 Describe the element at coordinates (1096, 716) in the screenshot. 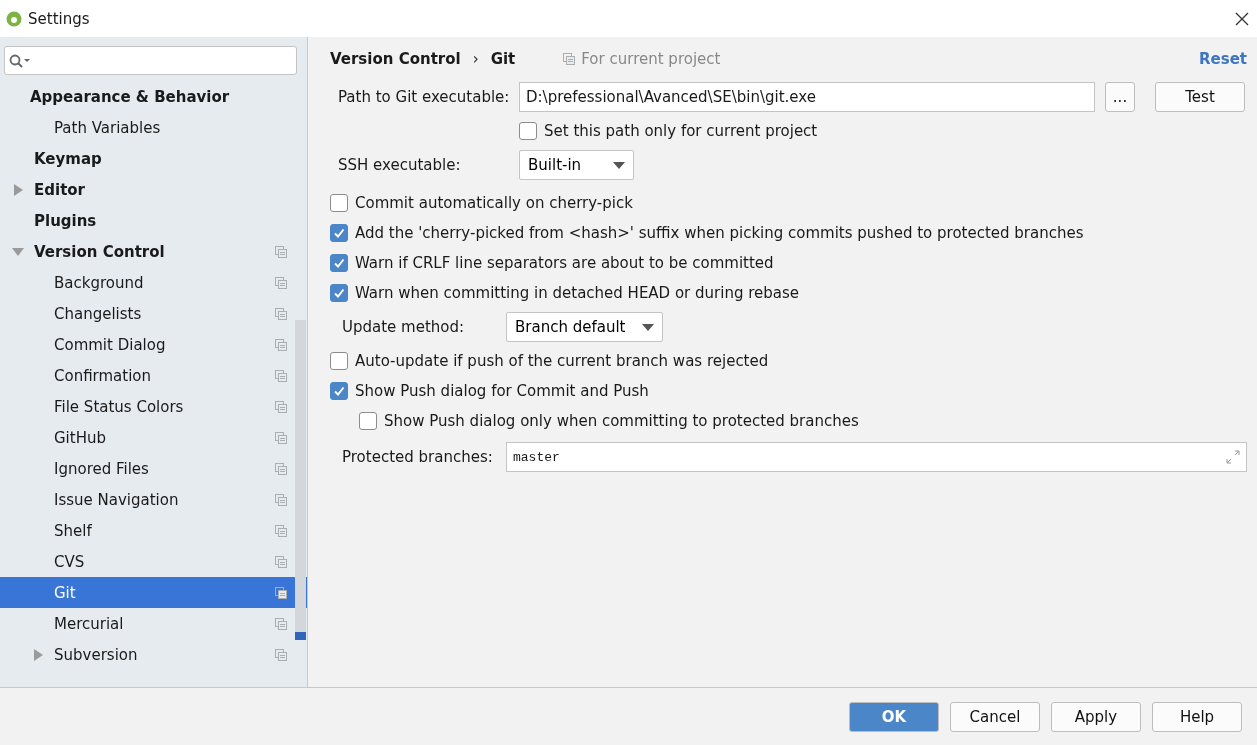

I see `dialog-button: Apply` at that location.